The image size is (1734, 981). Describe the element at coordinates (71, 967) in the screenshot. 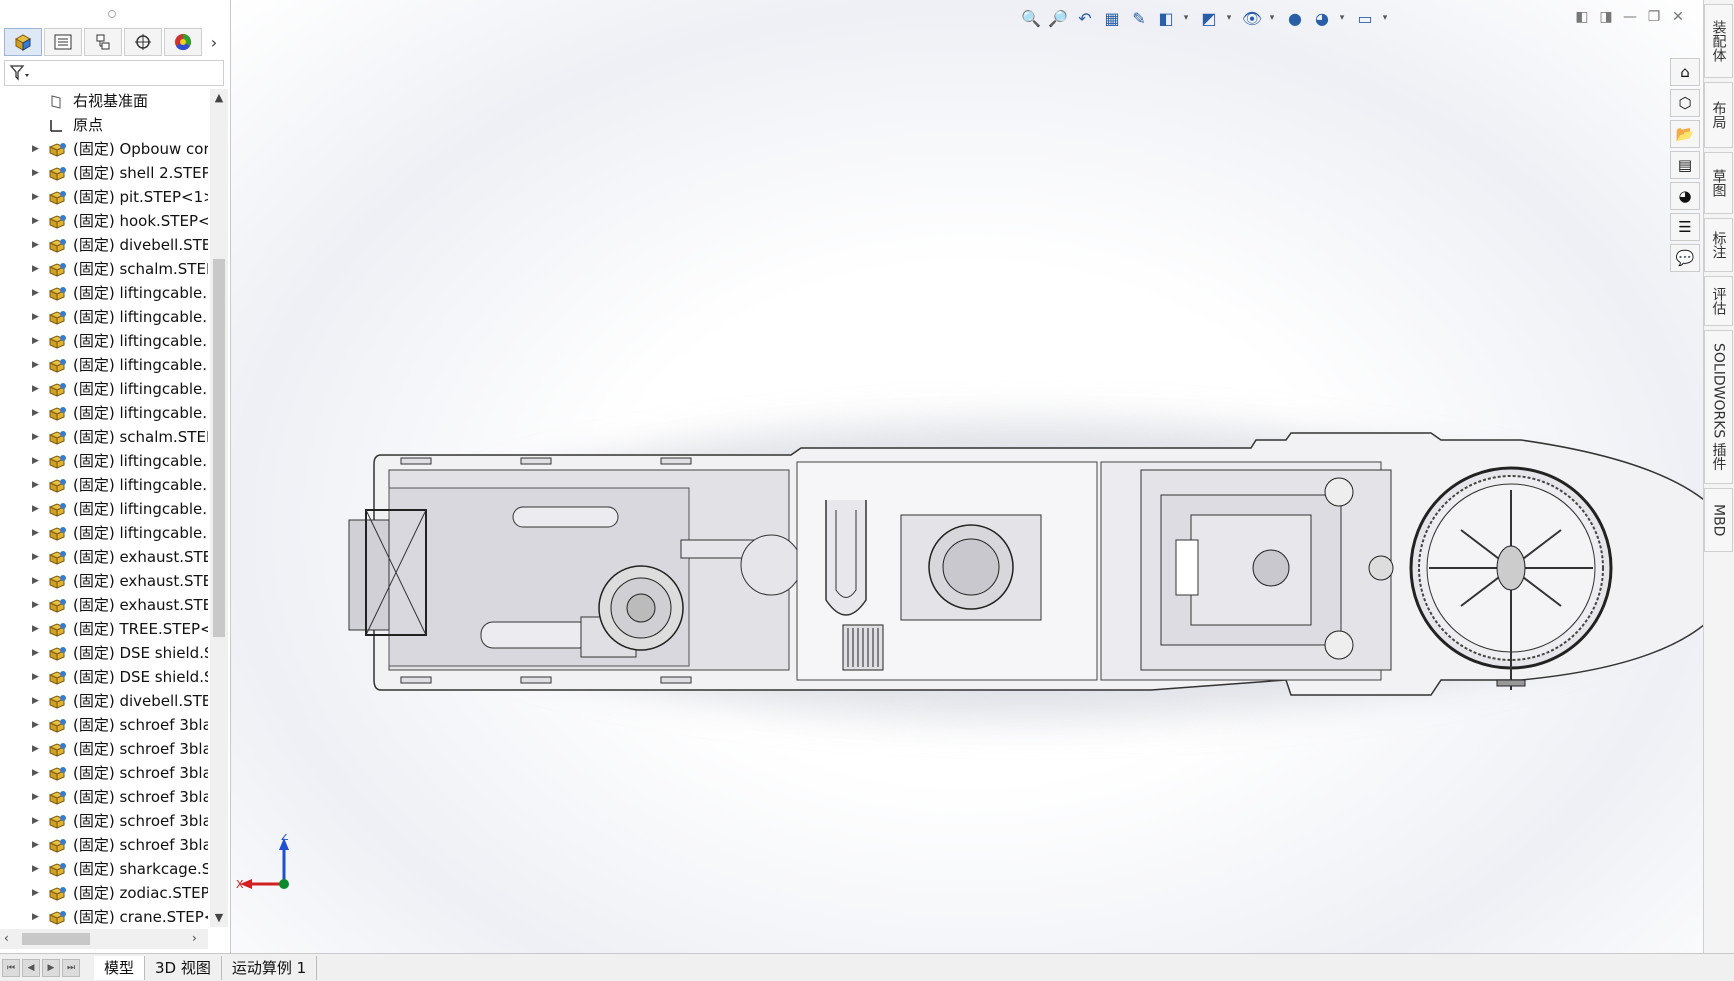

I see `last-tab-icon: ⏭` at that location.